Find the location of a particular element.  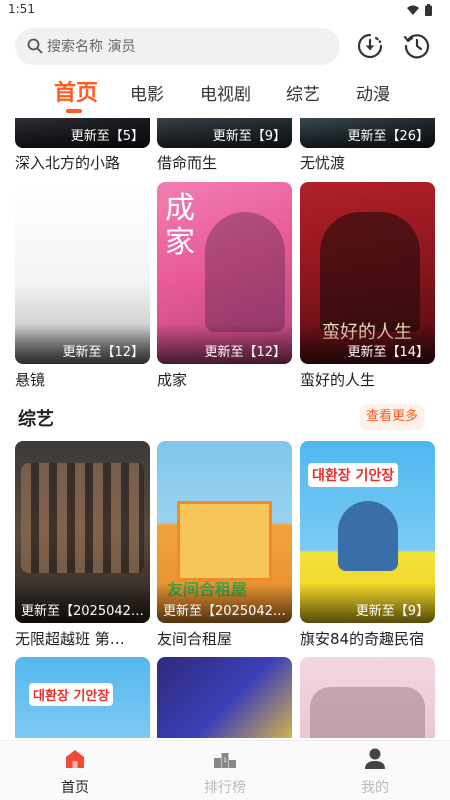

poster-image: 更新至【26】 is located at coordinates (367, 133).